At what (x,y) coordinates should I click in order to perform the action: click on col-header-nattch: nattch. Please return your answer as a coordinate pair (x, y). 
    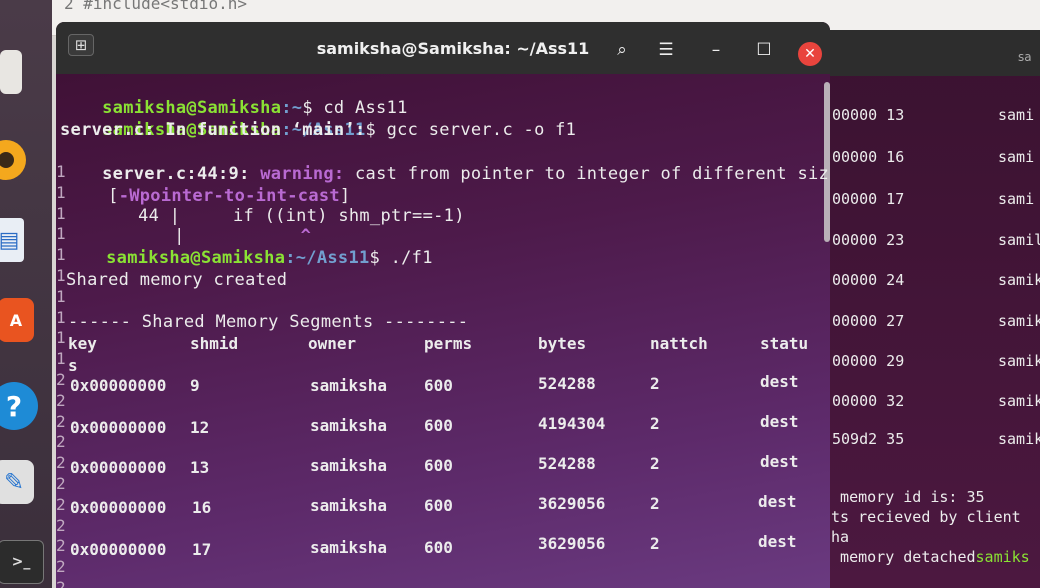
    Looking at the image, I should click on (679, 343).